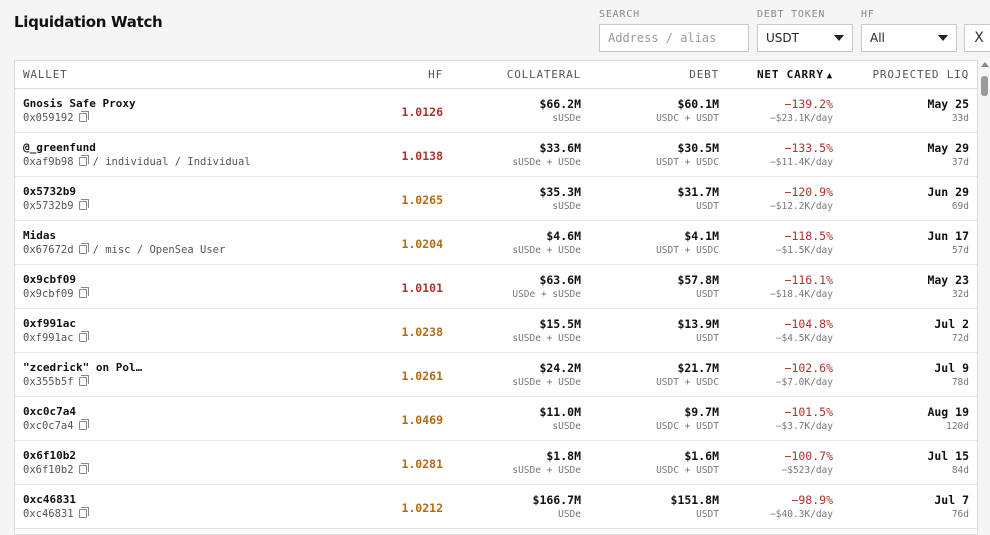 The width and height of the screenshot is (990, 535). What do you see at coordinates (985, 64) in the screenshot?
I see `scroll-up-arrow-icon` at bounding box center [985, 64].